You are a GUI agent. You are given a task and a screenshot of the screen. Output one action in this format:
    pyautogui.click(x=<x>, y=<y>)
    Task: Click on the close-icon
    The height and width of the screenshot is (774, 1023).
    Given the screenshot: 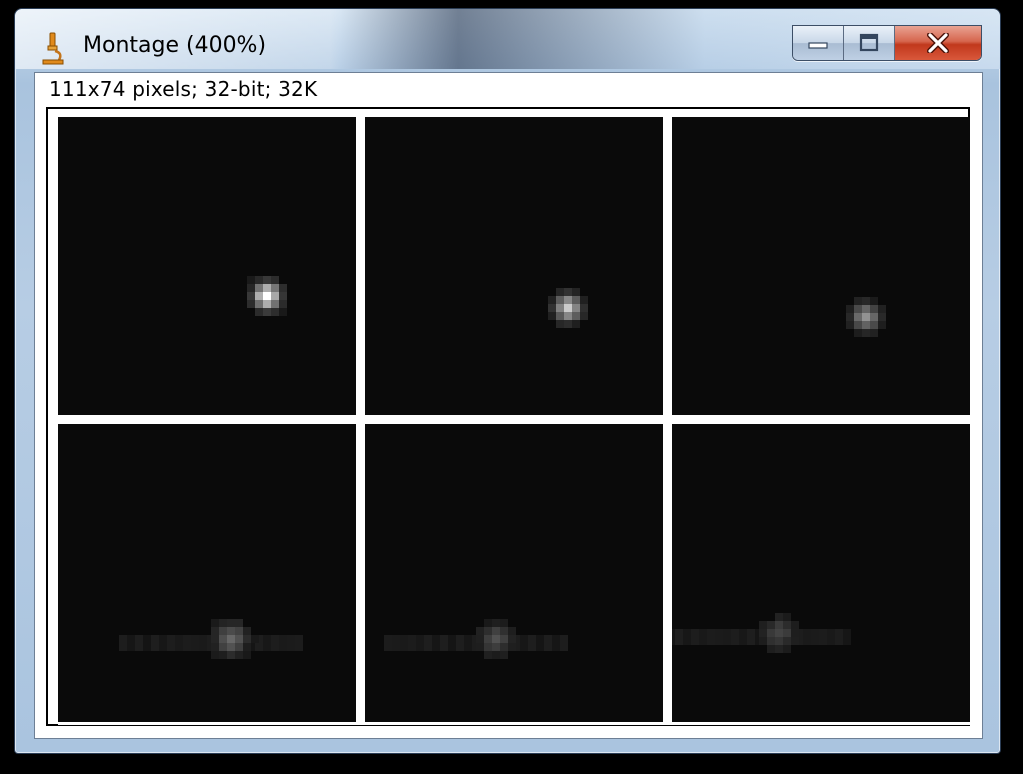 What is the action you would take?
    pyautogui.click(x=938, y=43)
    